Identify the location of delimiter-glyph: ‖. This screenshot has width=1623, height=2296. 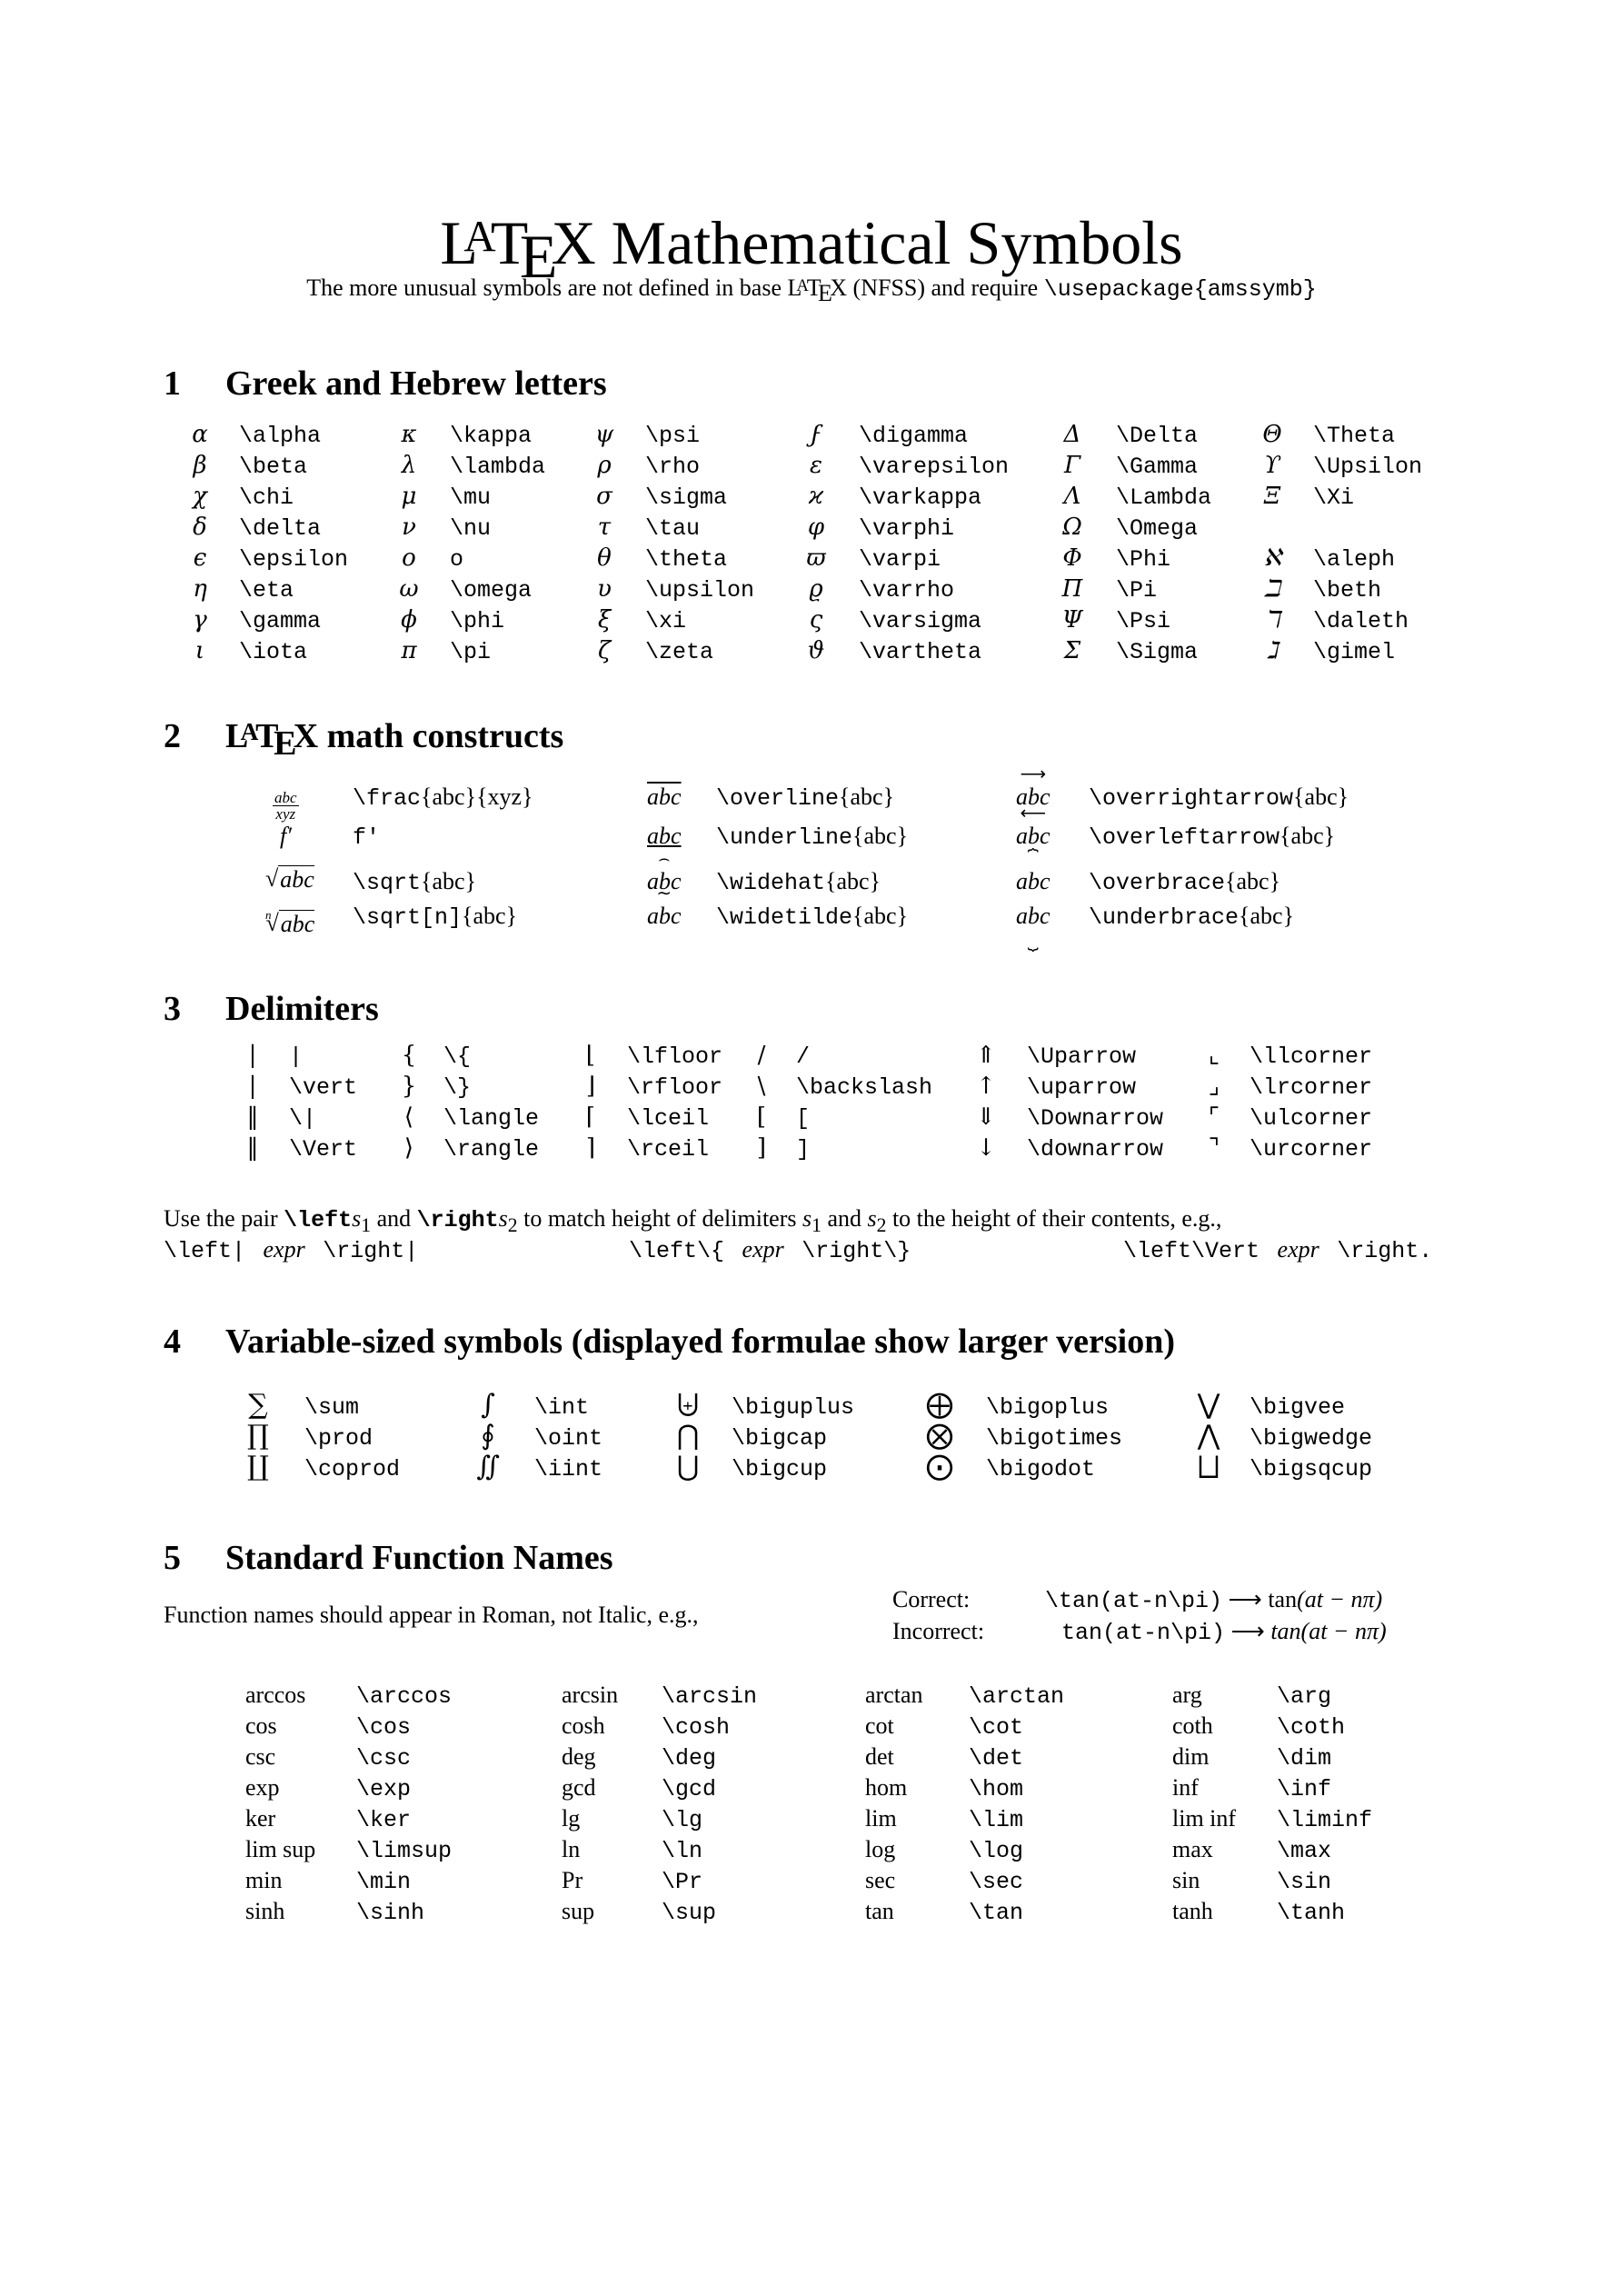
(252, 1148).